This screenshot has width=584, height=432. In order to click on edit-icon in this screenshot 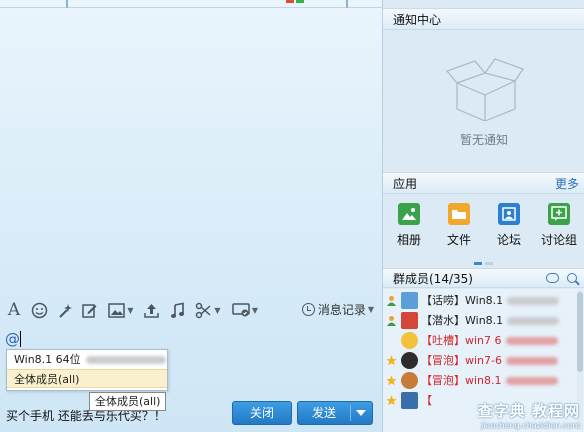, I will do `click(89, 310)`.